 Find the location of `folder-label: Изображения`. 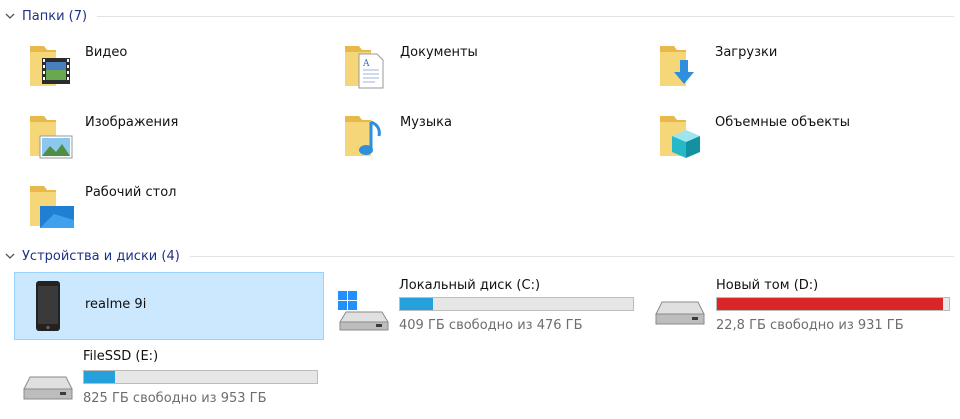

folder-label: Изображения is located at coordinates (132, 122).